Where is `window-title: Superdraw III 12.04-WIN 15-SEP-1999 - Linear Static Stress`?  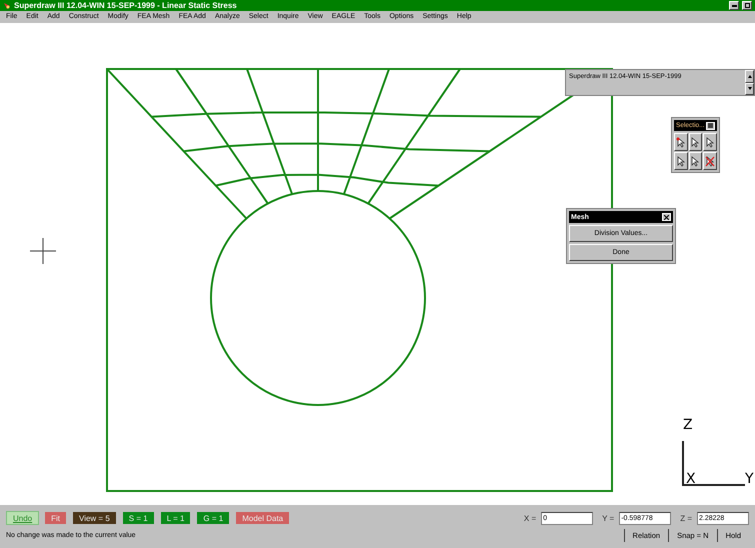 window-title: Superdraw III 12.04-WIN 15-SEP-1999 - Linear Static Stress is located at coordinates (126, 5).